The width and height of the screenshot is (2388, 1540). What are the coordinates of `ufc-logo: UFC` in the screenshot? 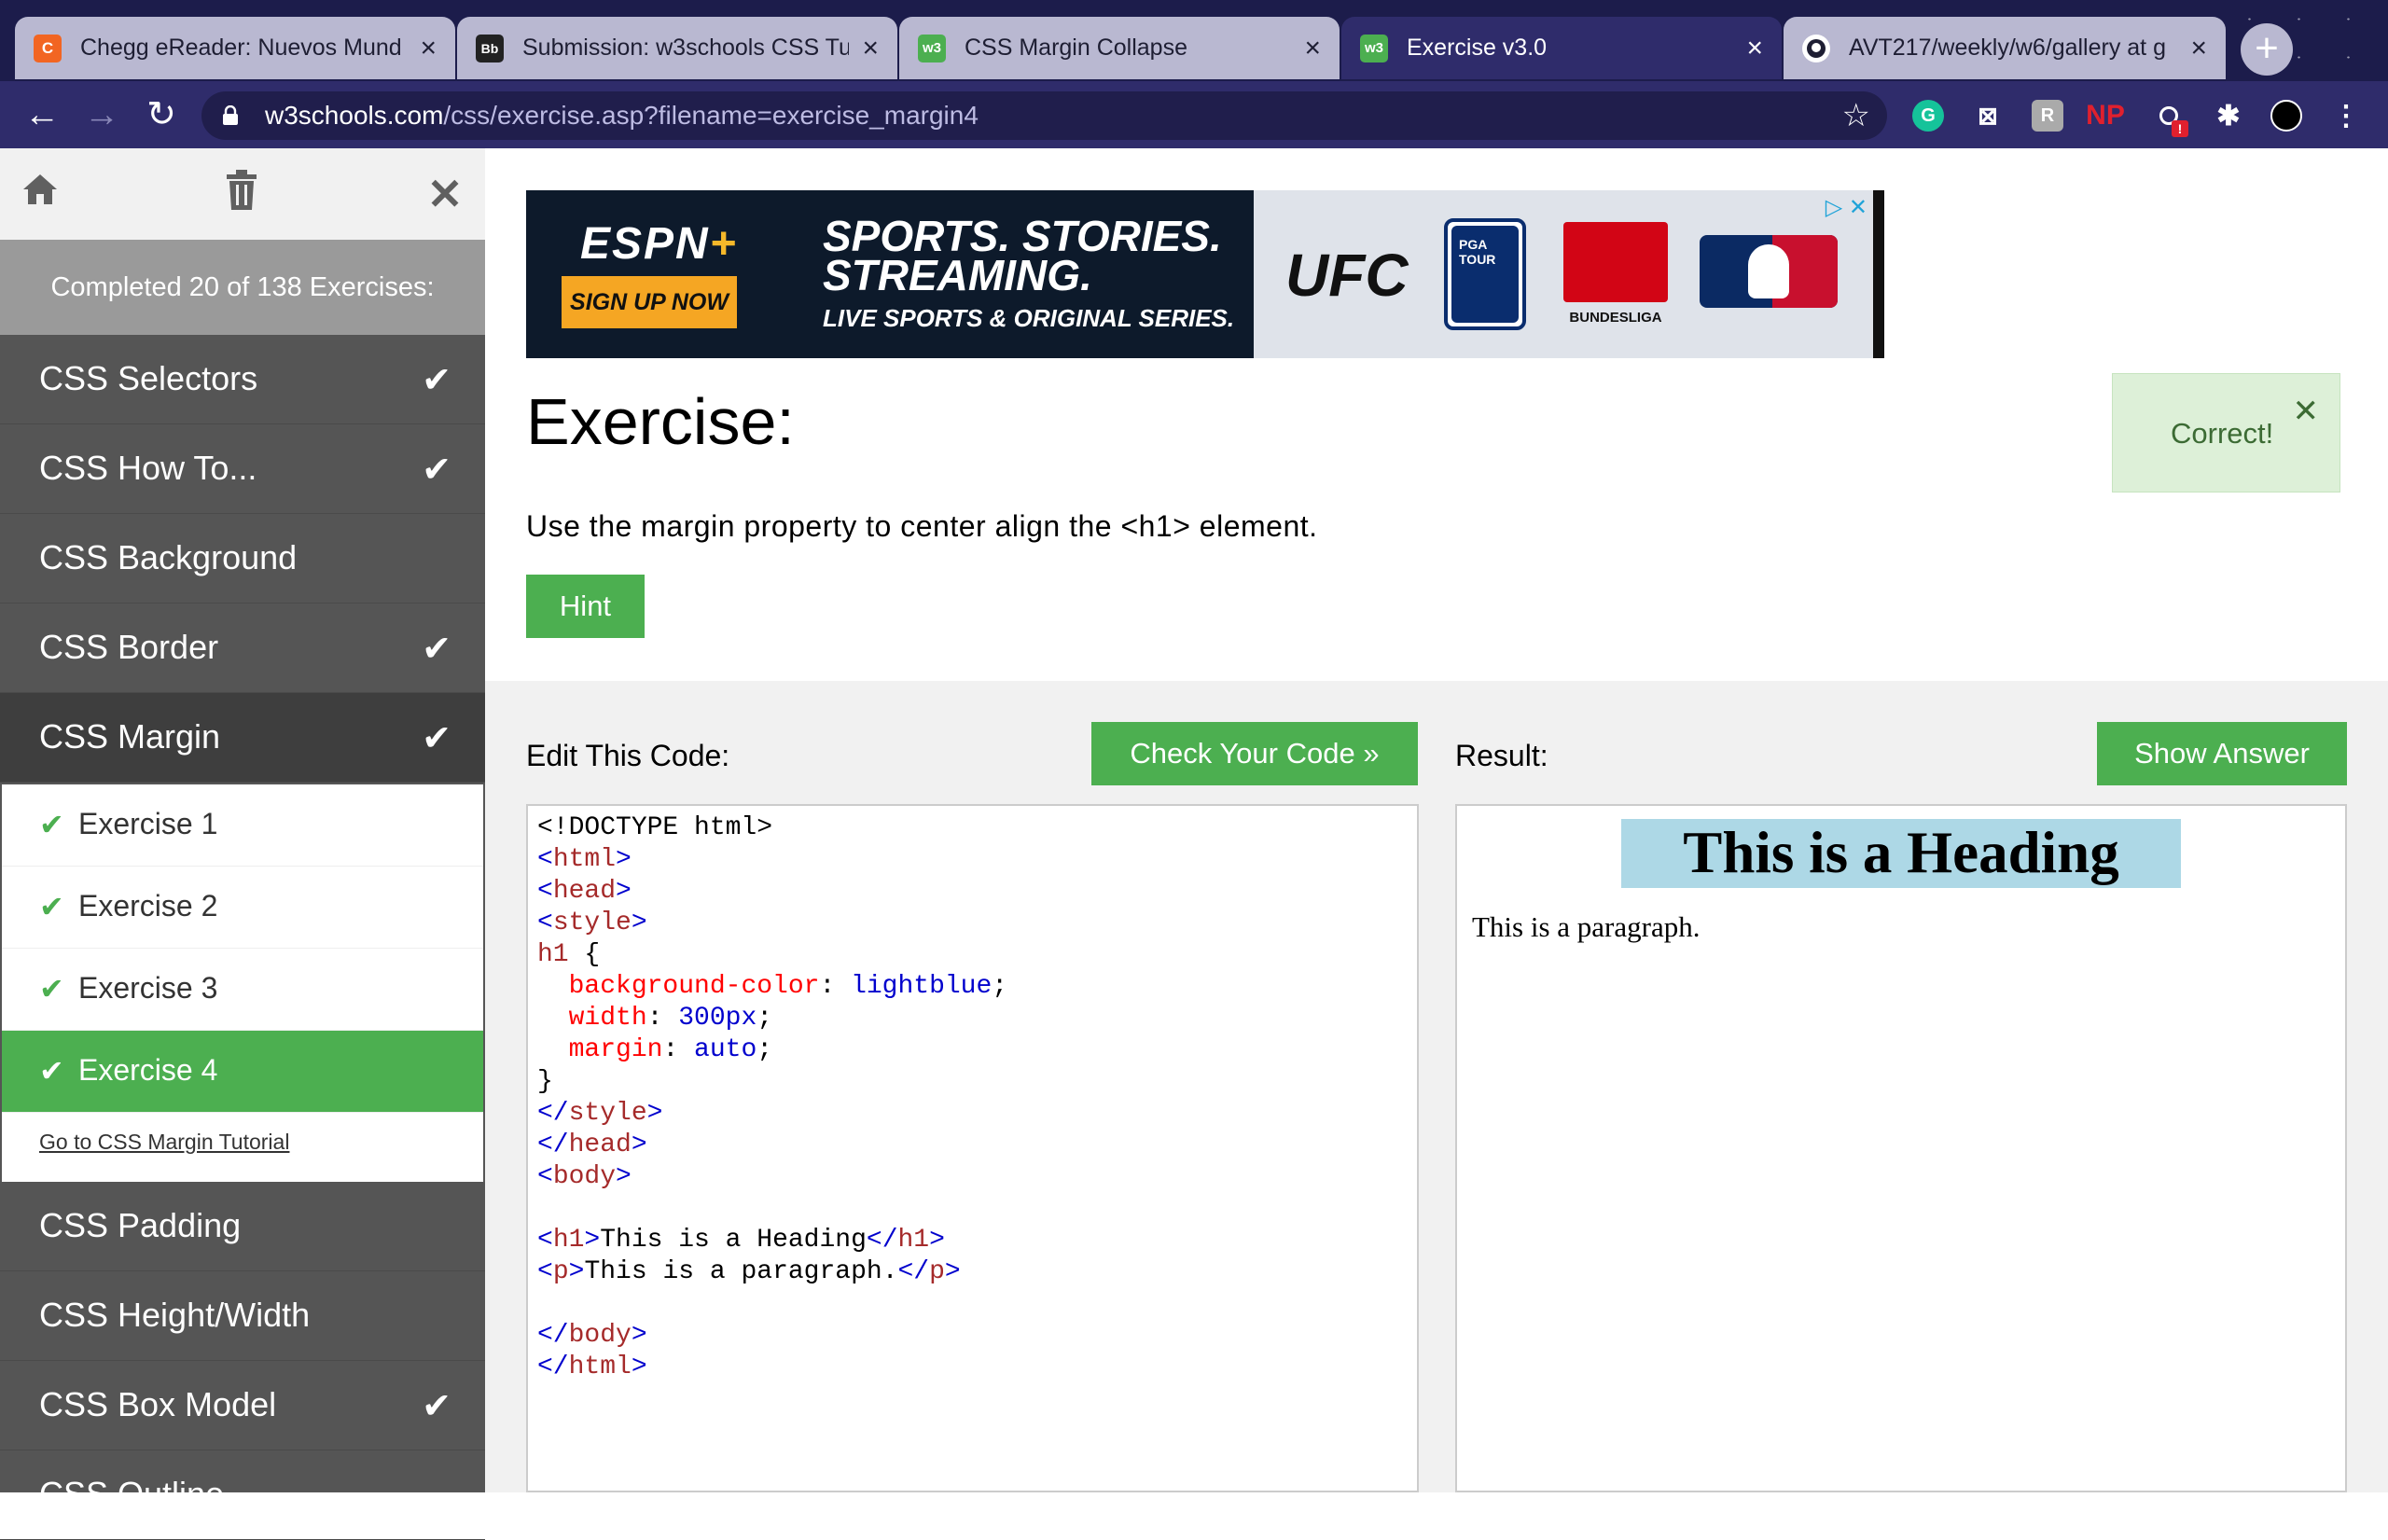 It's located at (1347, 276).